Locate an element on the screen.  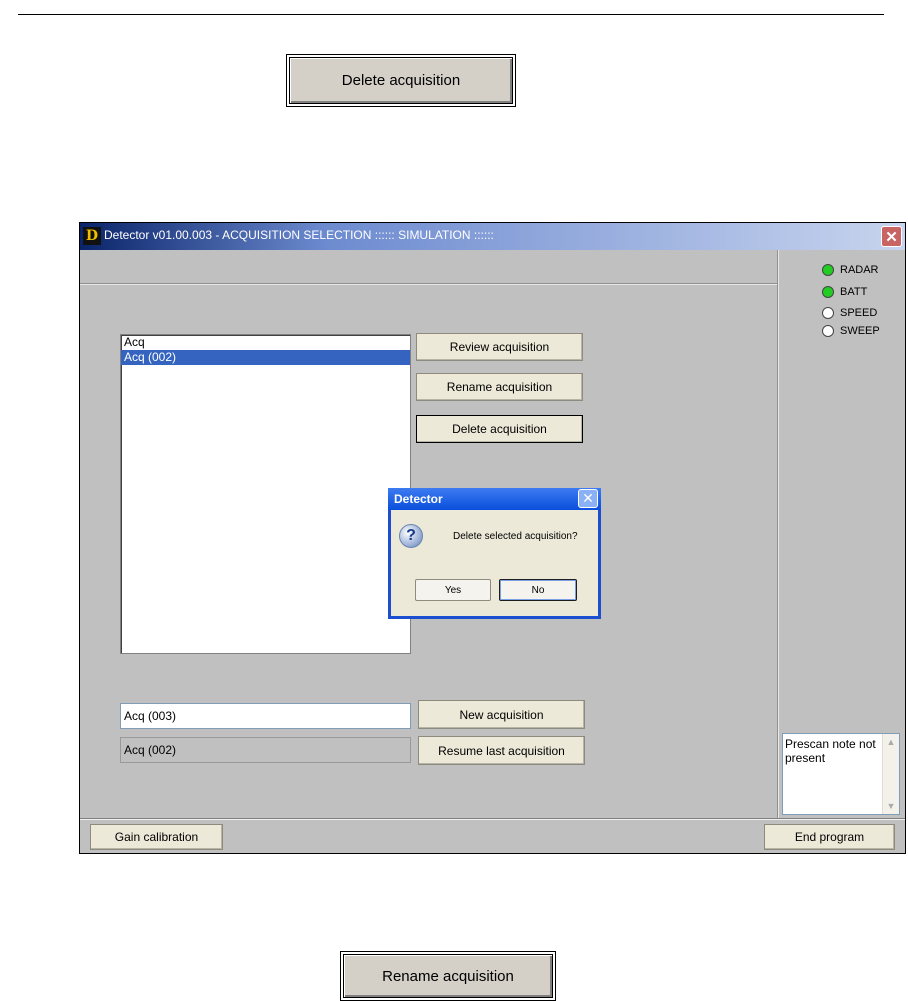
status-speed: SPEED is located at coordinates (849, 313).